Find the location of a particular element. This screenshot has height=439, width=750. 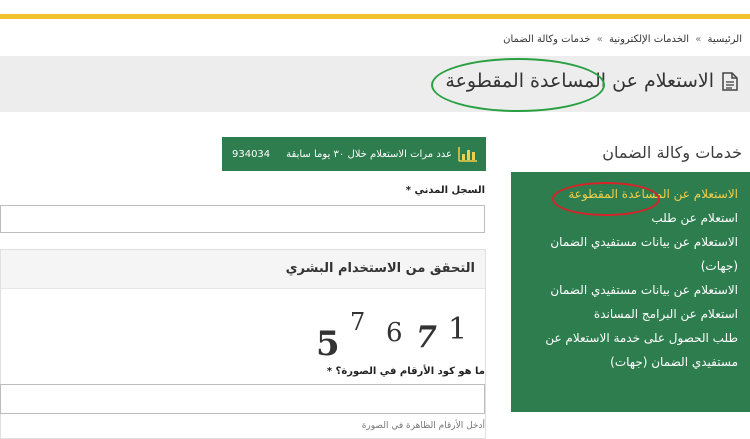

captcha-question-label: ما هو كود الأرقام في الصورة؟ * is located at coordinates (405, 371).